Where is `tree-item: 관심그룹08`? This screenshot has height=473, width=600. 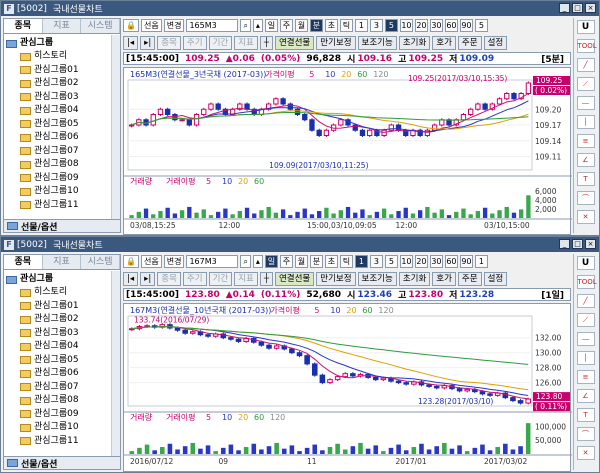 tree-item: 관심그룹08 is located at coordinates (62, 401).